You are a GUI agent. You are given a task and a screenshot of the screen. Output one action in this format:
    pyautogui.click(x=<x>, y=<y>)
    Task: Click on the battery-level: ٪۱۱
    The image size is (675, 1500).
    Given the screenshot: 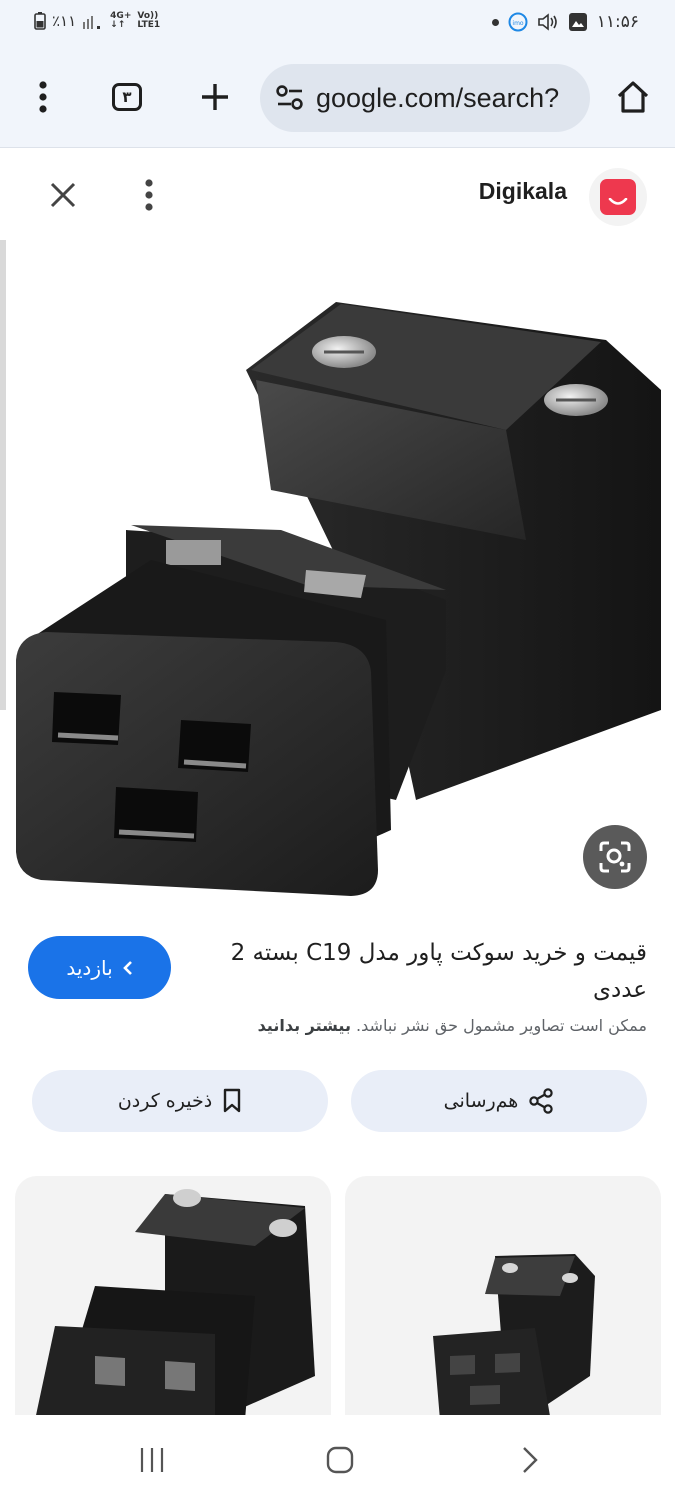 What is the action you would take?
    pyautogui.click(x=64, y=21)
    